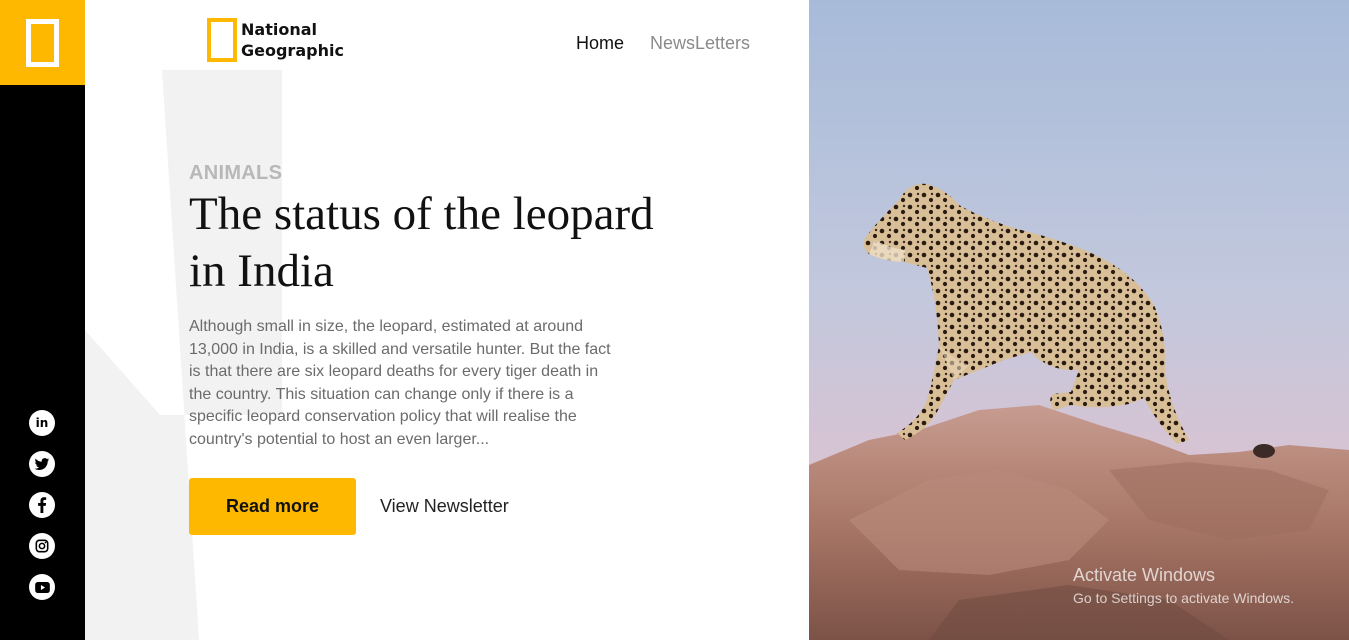  What do you see at coordinates (279, 29) in the screenshot?
I see `brand-line1: National` at bounding box center [279, 29].